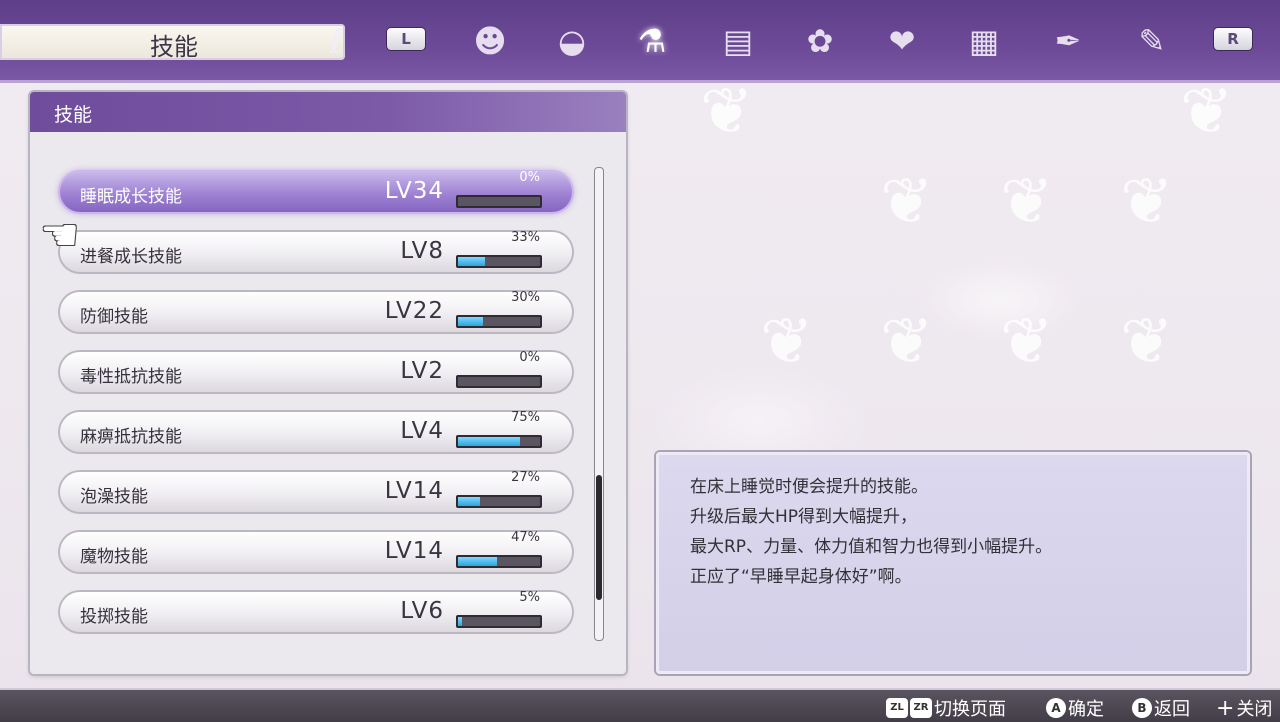  Describe the element at coordinates (316, 251) in the screenshot. I see `skill-row: 进餐成长技能 LV8 33%` at that location.